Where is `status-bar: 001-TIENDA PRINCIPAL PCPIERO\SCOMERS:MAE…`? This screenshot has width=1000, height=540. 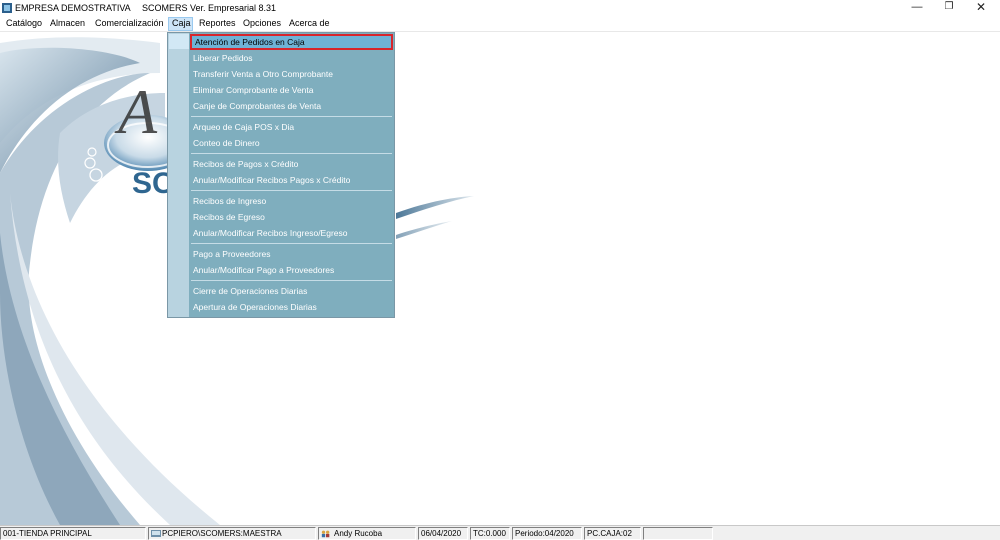
status-bar: 001-TIENDA PRINCIPAL PCPIERO\SCOMERS:MAE… is located at coordinates (500, 532).